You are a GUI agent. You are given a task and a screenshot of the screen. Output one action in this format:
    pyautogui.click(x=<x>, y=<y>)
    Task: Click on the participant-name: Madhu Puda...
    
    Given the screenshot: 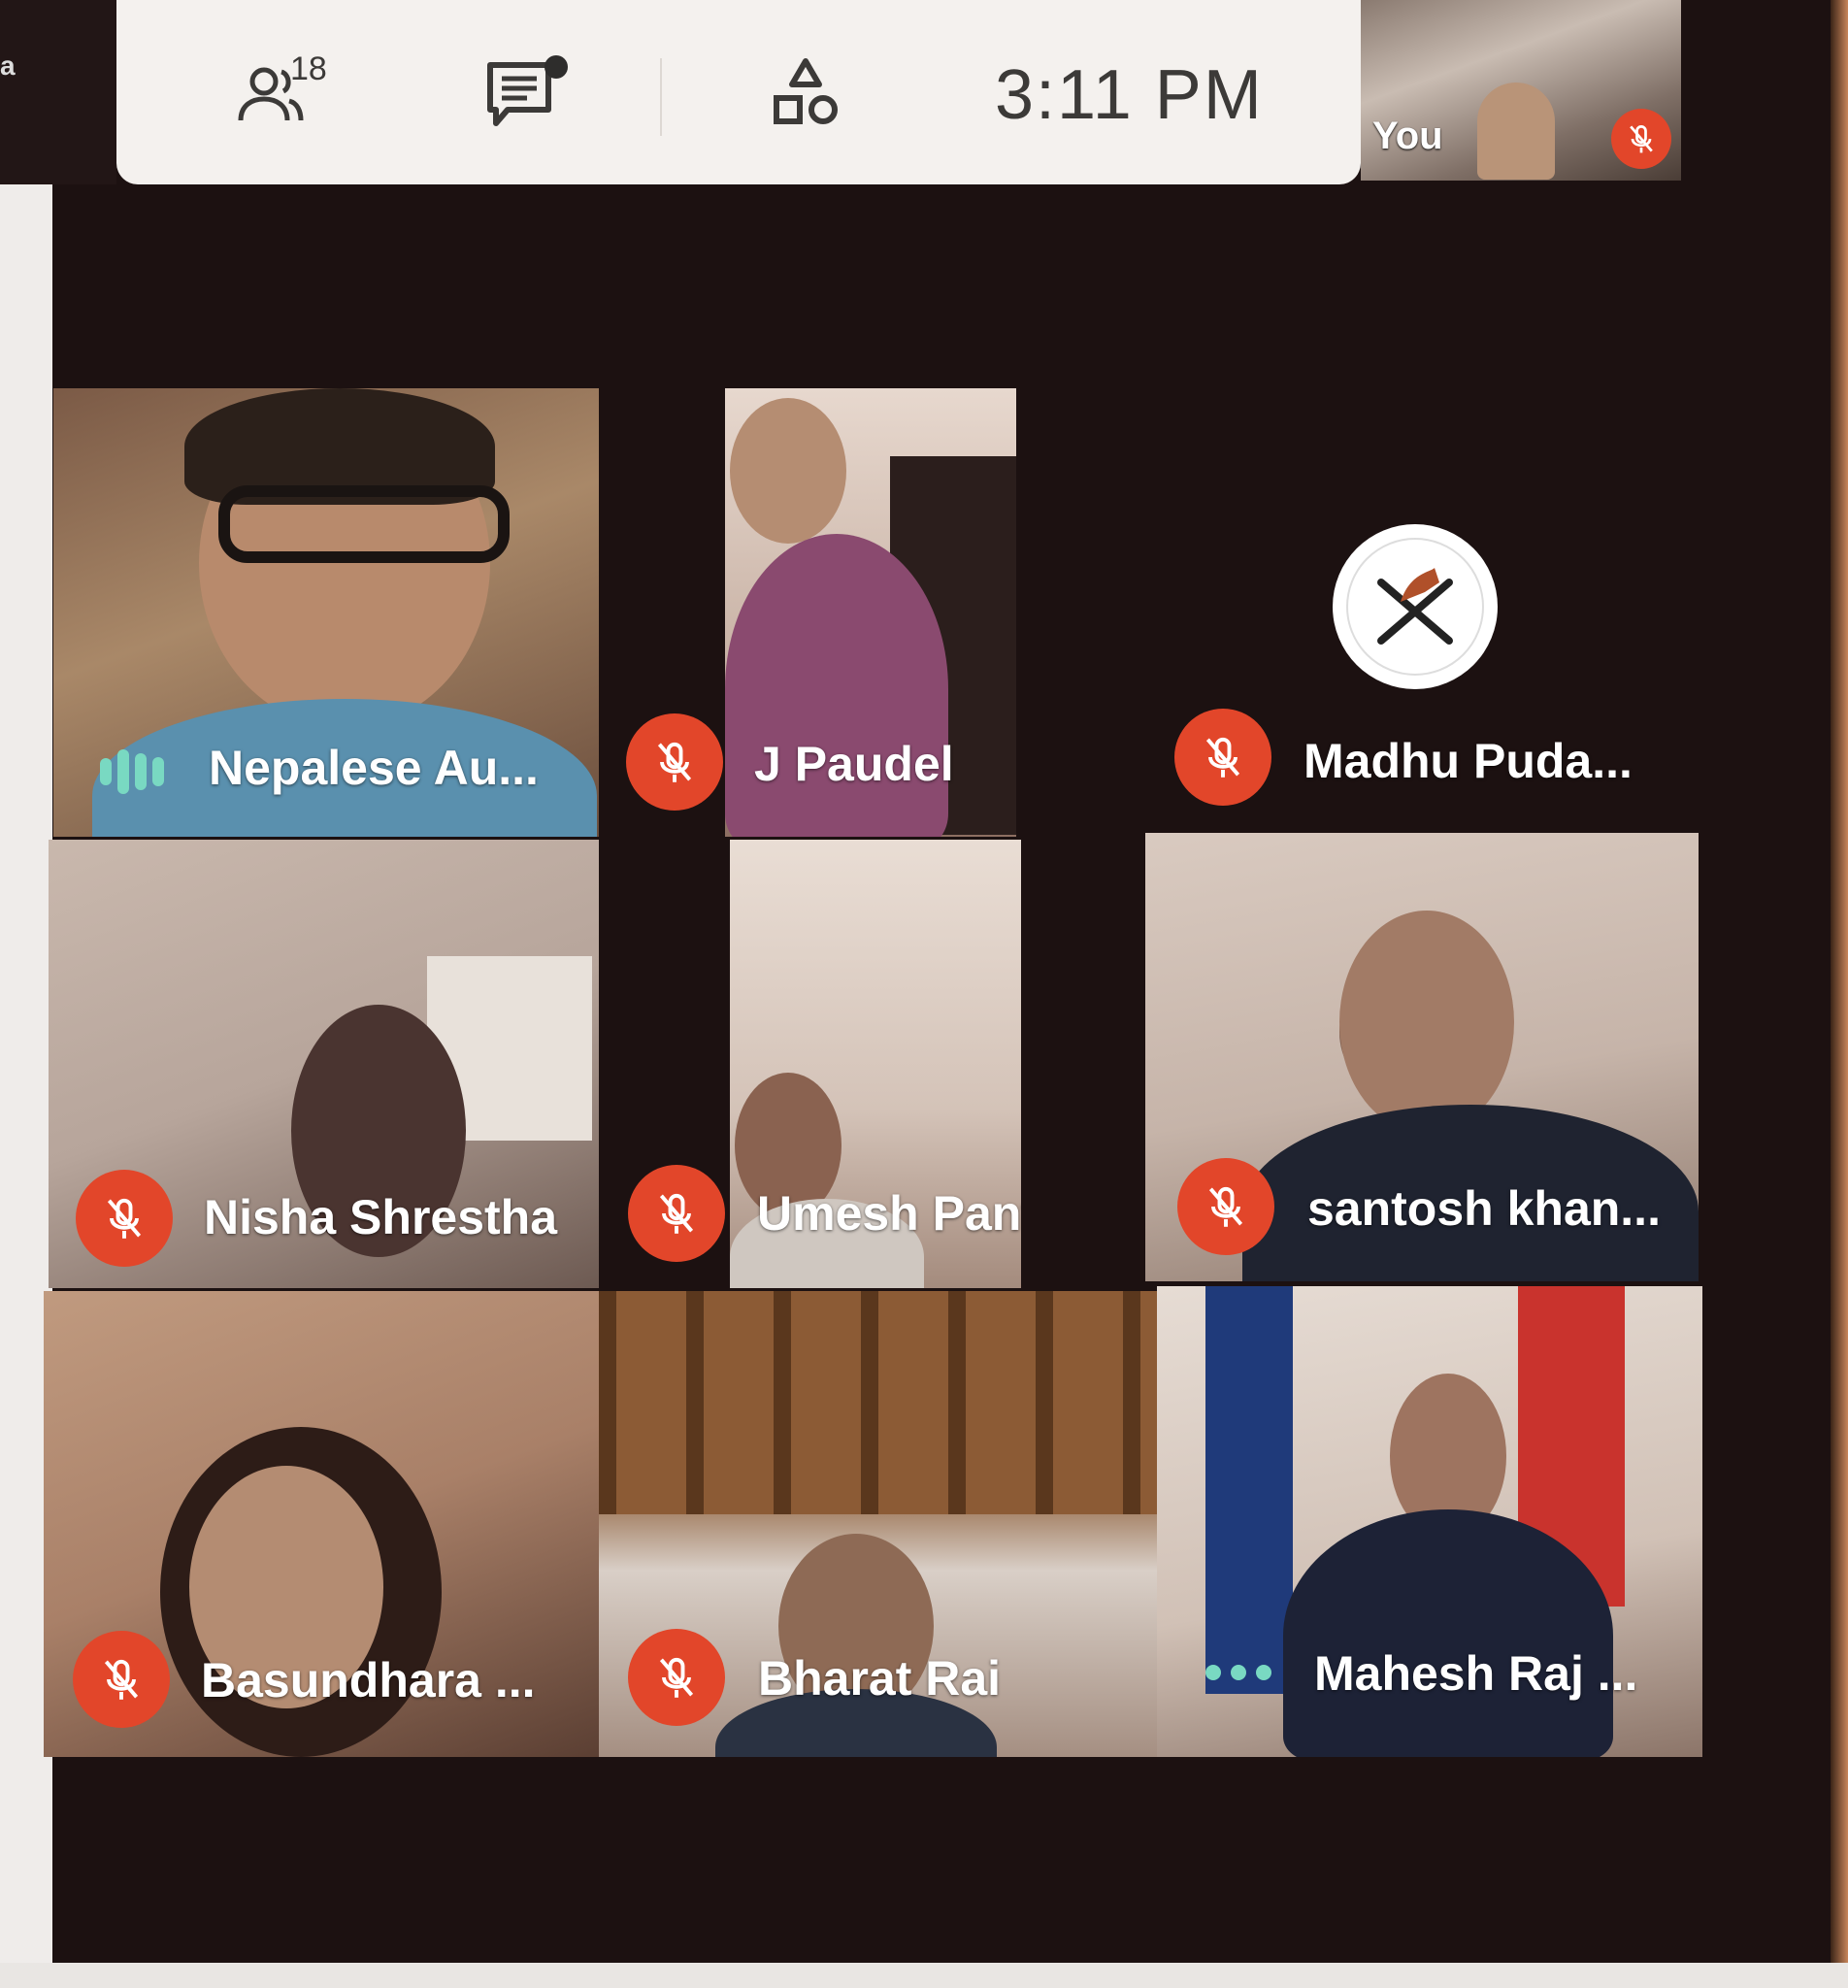 What is the action you would take?
    pyautogui.click(x=1468, y=761)
    